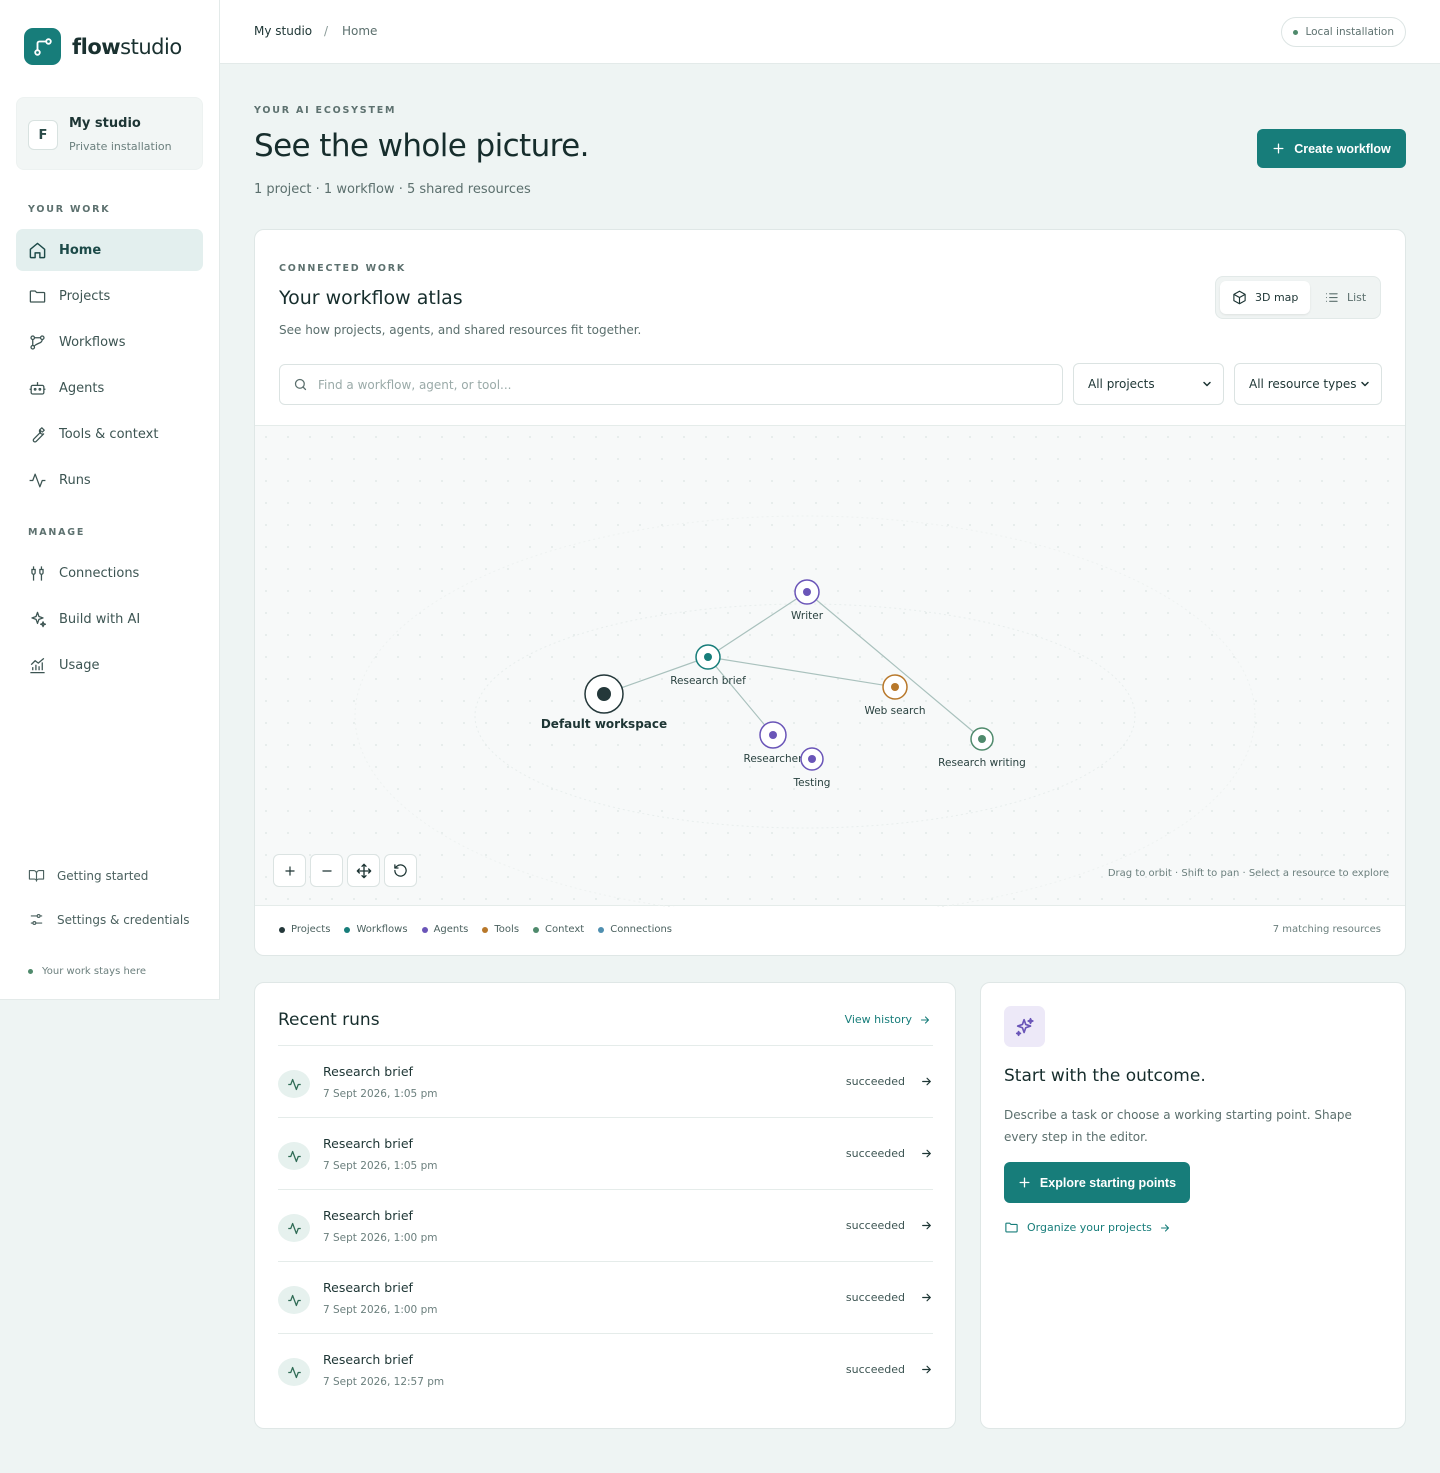  Describe the element at coordinates (38, 434) in the screenshot. I see `wrench-icon` at that location.